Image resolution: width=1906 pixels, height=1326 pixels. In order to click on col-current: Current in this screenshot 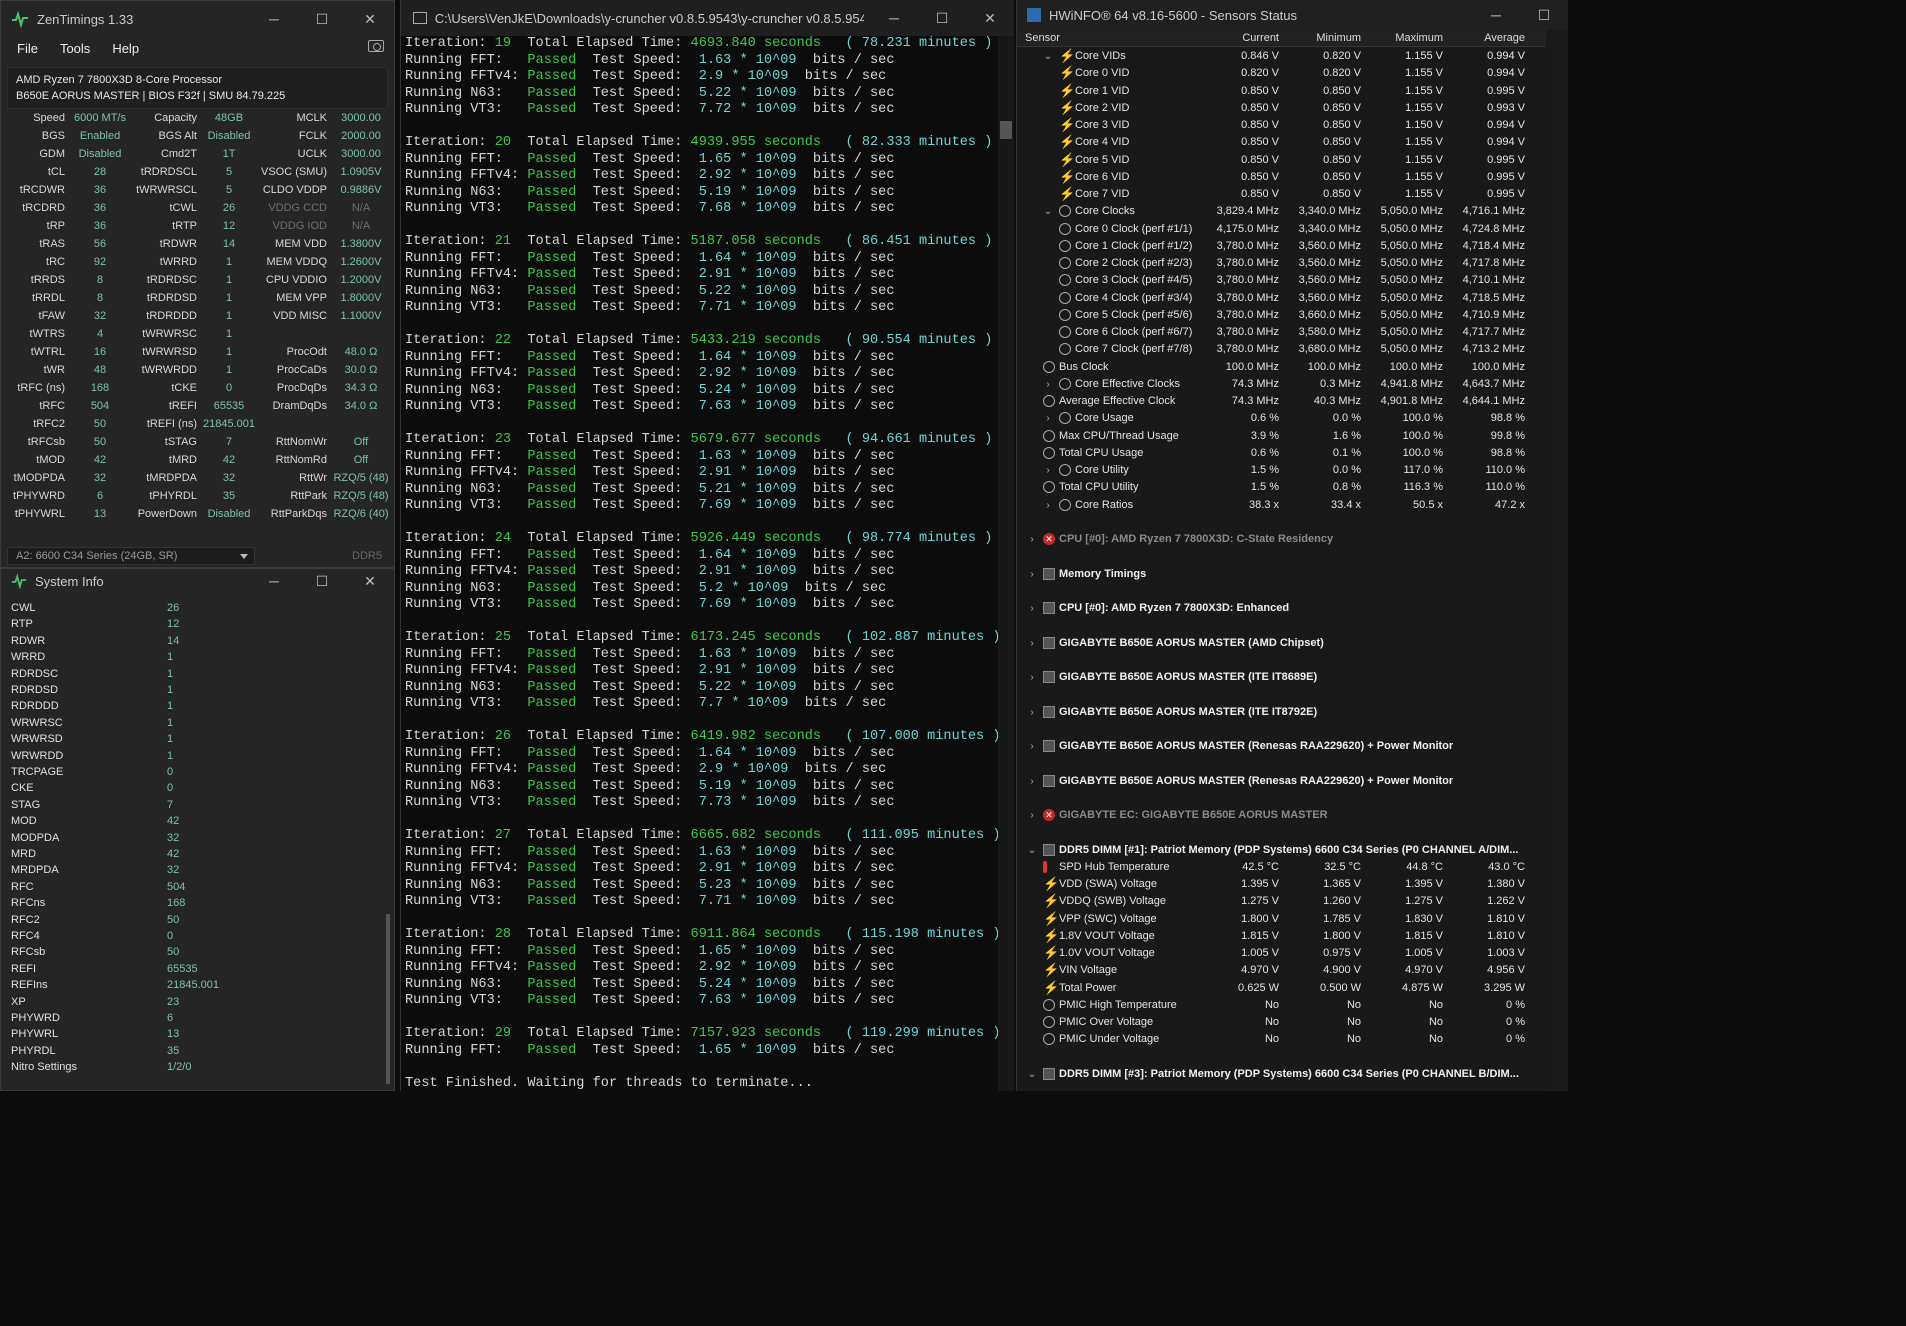, I will do `click(1240, 38)`.